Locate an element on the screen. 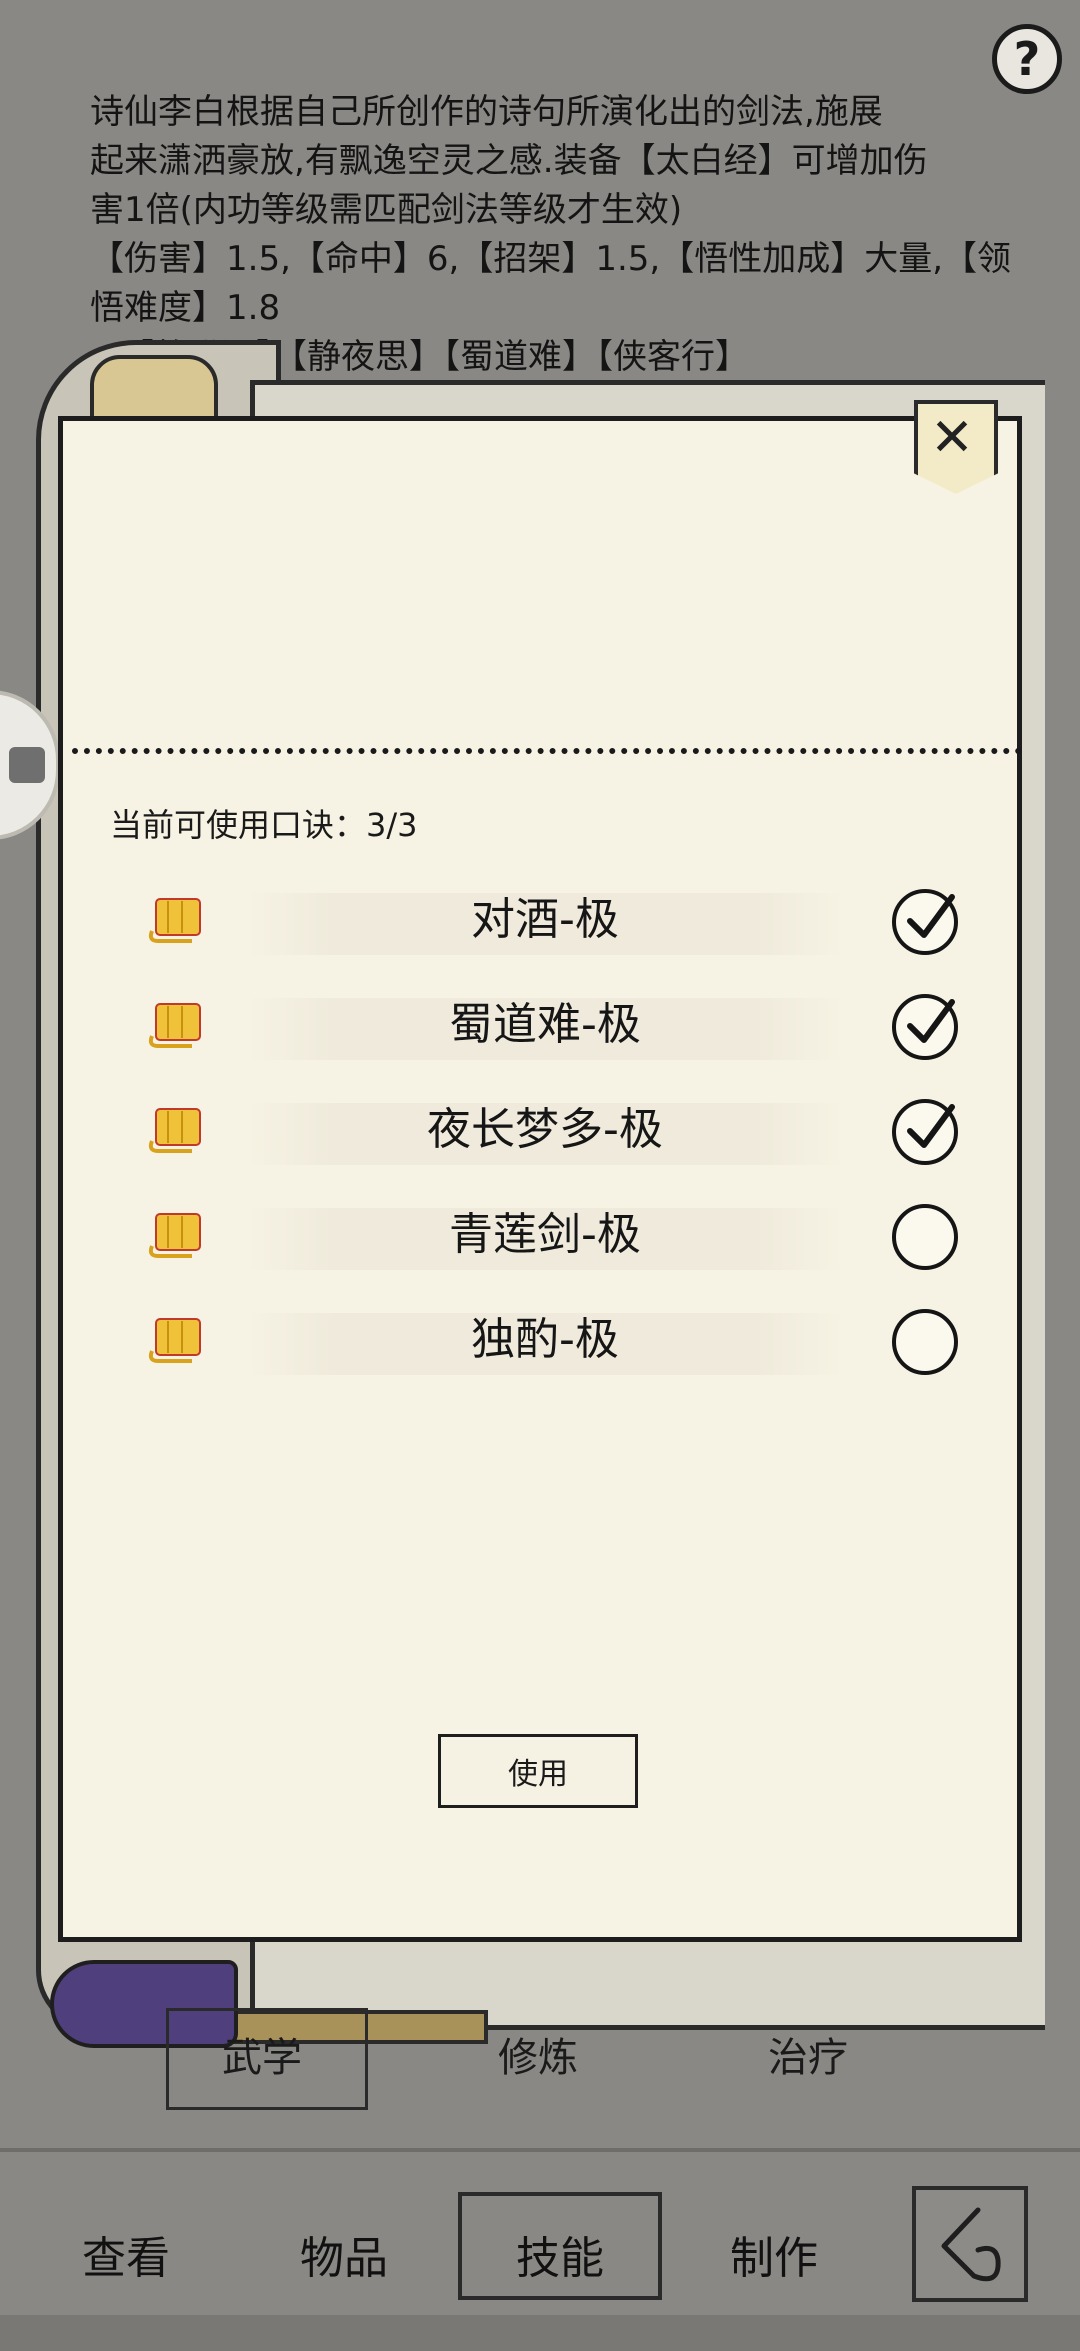 The height and width of the screenshot is (2351, 1080). help-button: ? is located at coordinates (1027, 59).